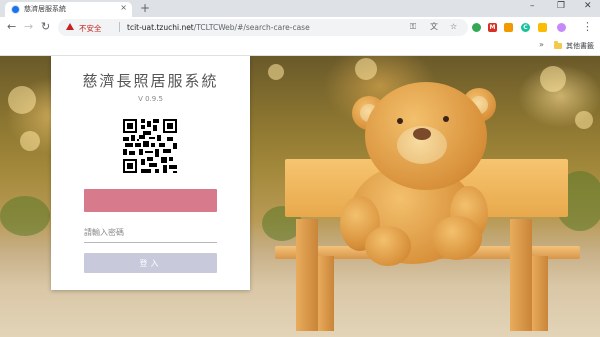  I want to click on version-label: V 0.9.5, so click(150, 99).